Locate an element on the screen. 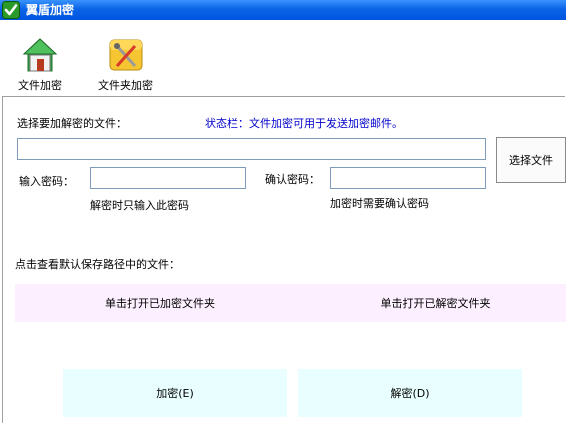  open-decrypted-folder-button: 单击打开已解密文件夹 is located at coordinates (435, 303).